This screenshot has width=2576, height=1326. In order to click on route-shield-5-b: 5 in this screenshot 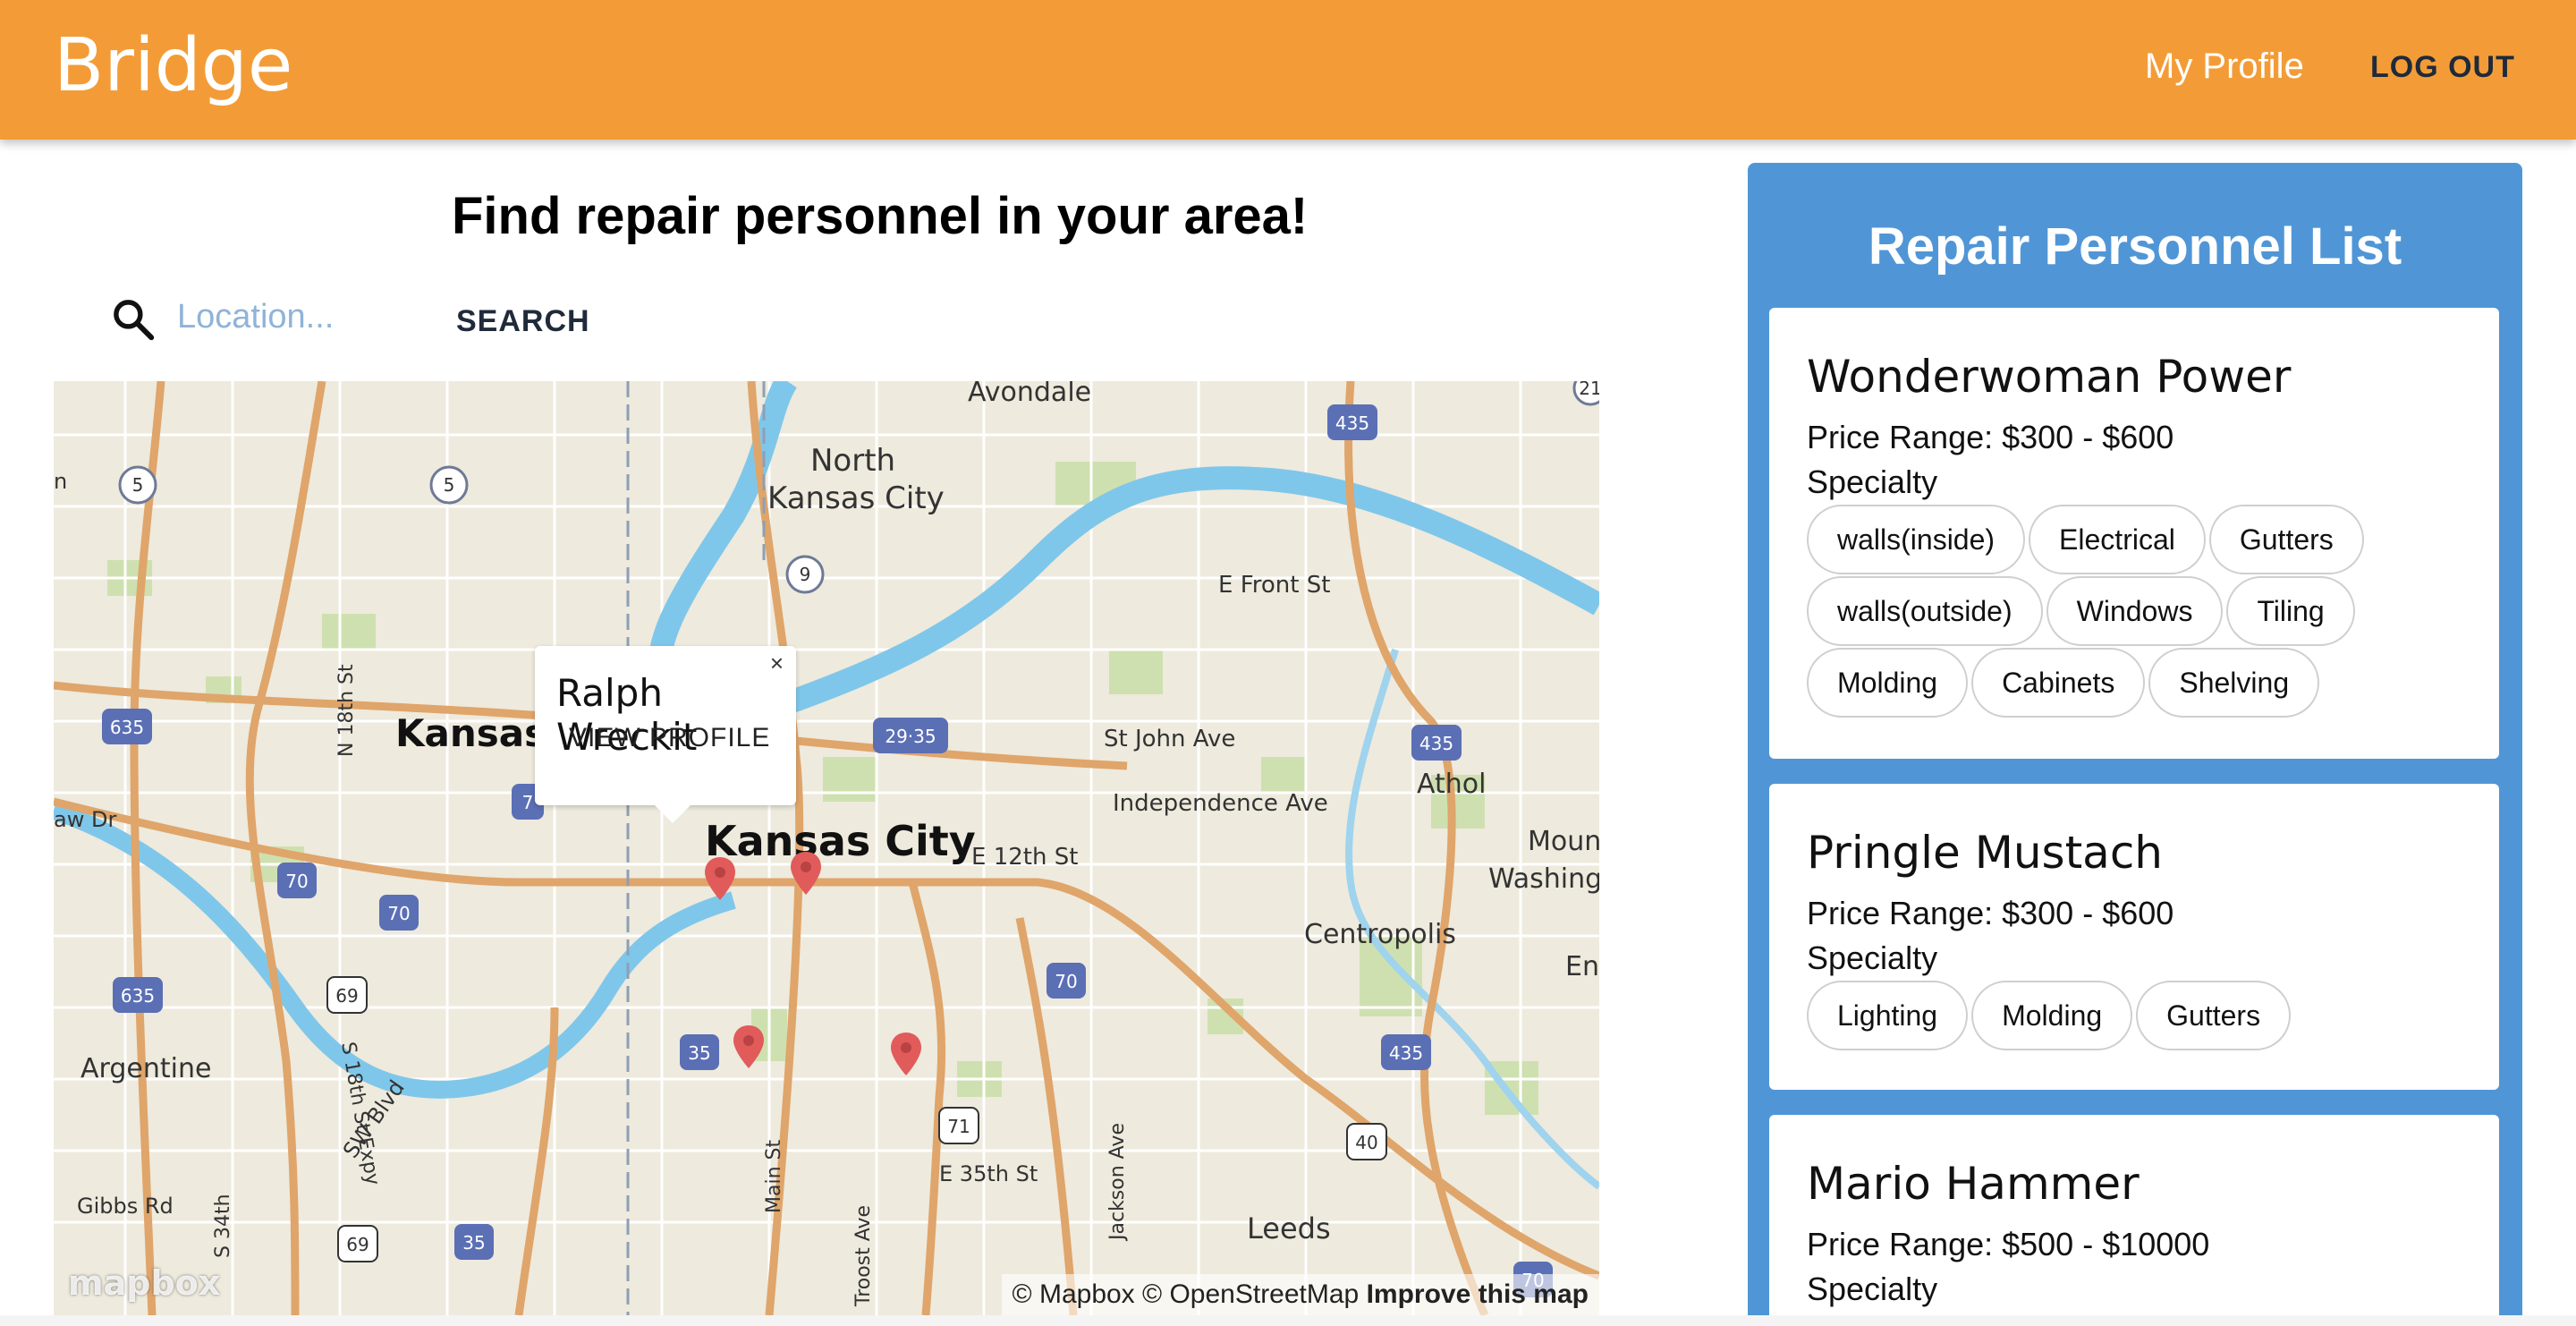, I will do `click(449, 485)`.